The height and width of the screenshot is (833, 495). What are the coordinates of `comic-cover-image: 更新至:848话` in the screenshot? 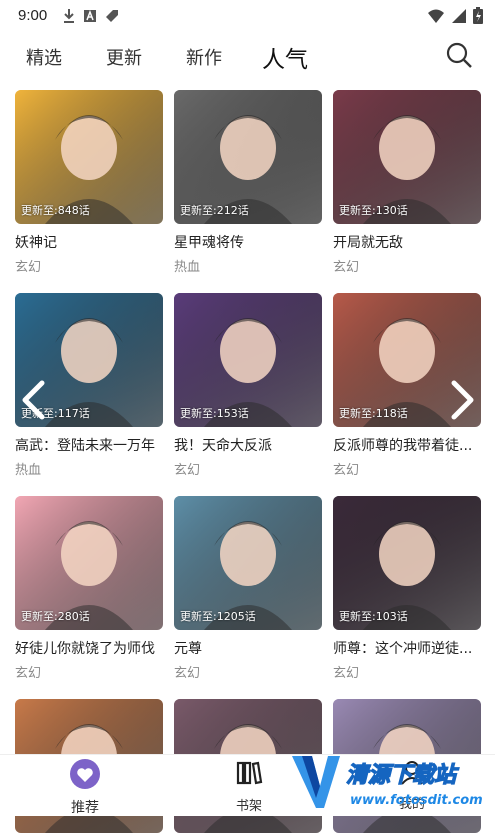 It's located at (89, 157).